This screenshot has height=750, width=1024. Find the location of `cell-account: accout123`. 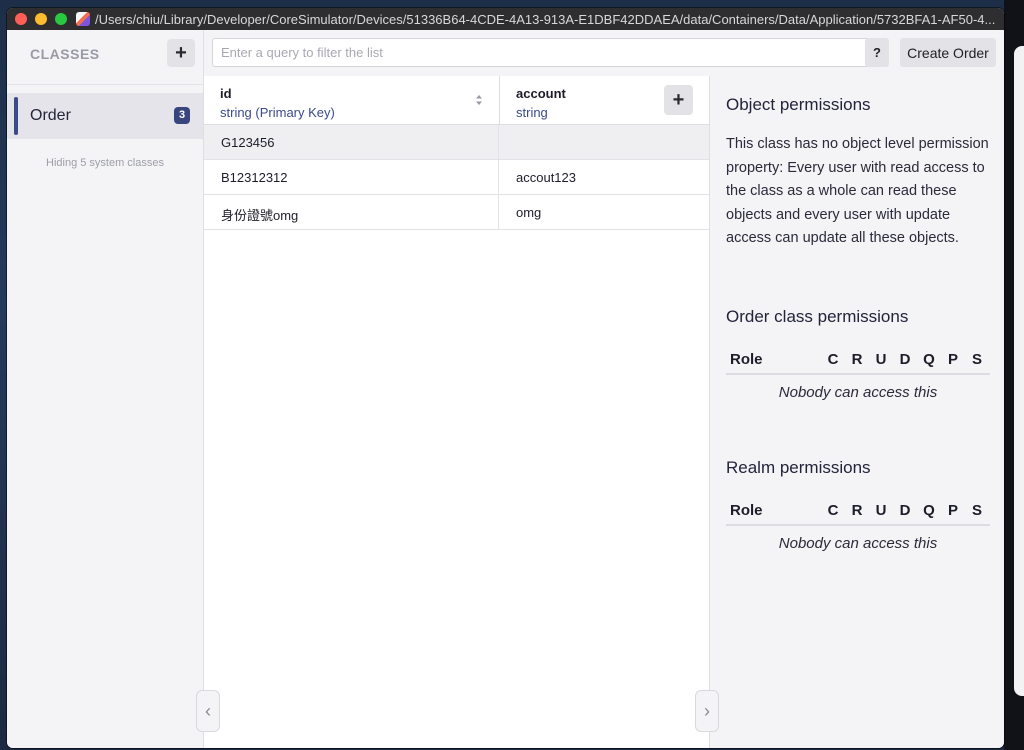

cell-account: accout123 is located at coordinates (604, 177).